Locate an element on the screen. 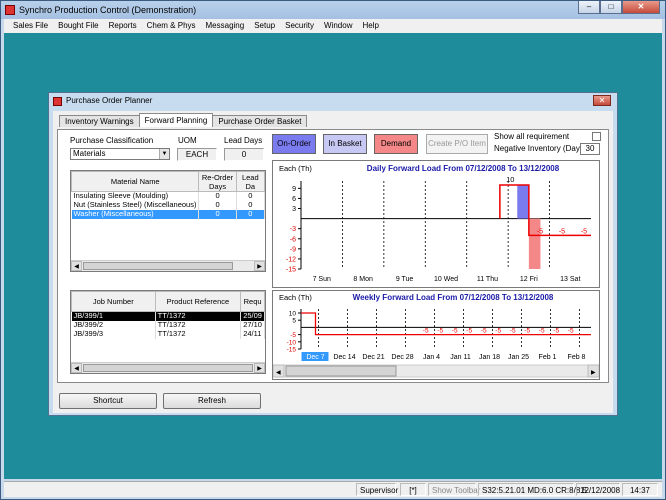 Image resolution: width=666 pixels, height=500 pixels. tab-purchase-order-basket: Purchase Order Basket is located at coordinates (260, 121).